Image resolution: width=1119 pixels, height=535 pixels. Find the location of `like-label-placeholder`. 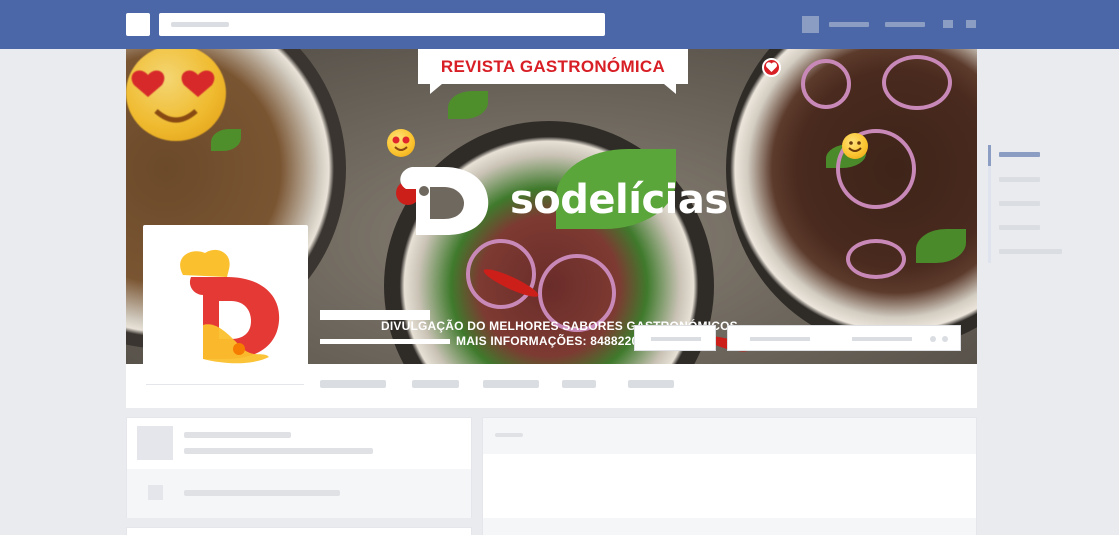

like-label-placeholder is located at coordinates (676, 339).